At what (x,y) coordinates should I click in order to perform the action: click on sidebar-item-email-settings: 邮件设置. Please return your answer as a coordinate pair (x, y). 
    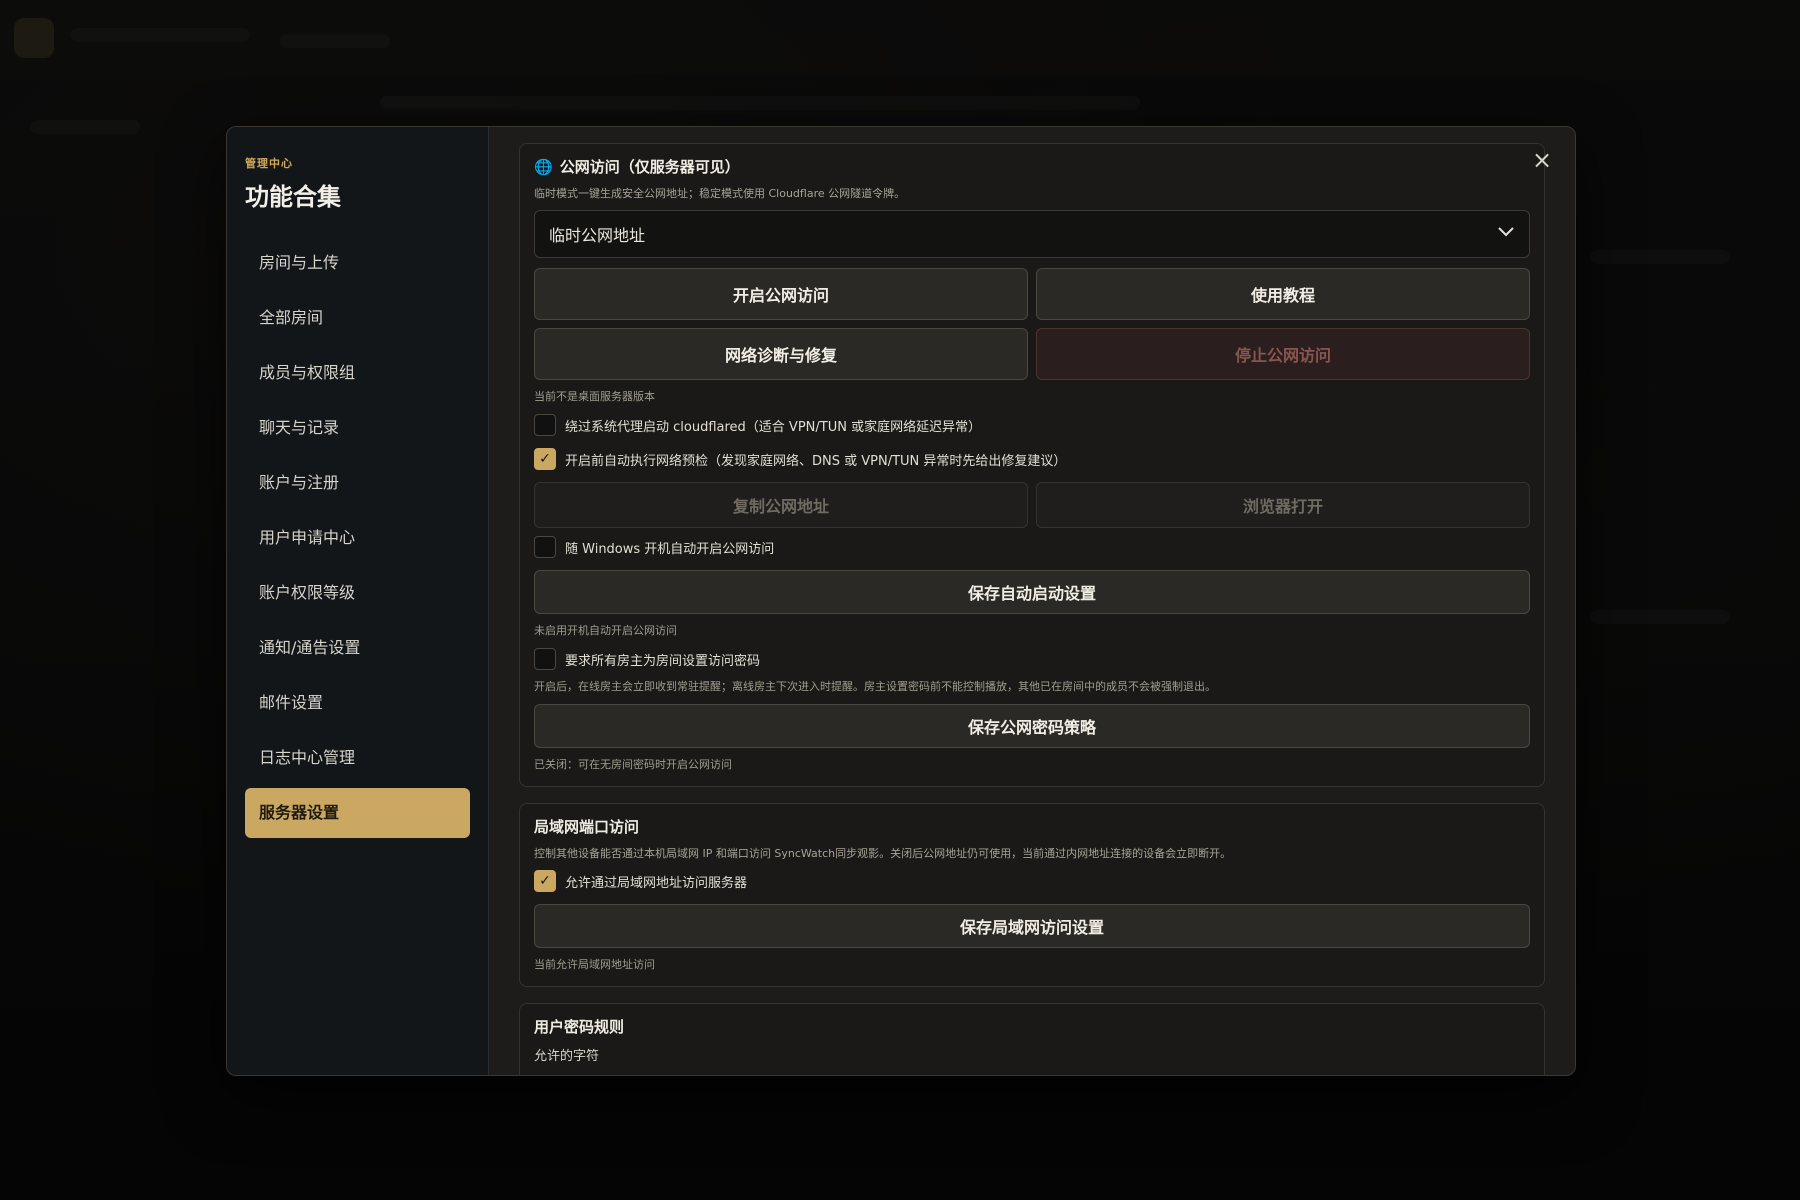
    Looking at the image, I should click on (357, 703).